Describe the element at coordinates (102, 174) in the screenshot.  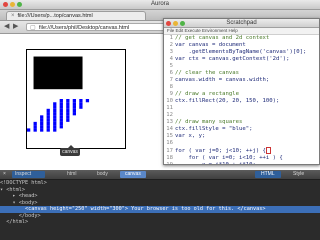
I see `breadcrumb-body: body` at that location.